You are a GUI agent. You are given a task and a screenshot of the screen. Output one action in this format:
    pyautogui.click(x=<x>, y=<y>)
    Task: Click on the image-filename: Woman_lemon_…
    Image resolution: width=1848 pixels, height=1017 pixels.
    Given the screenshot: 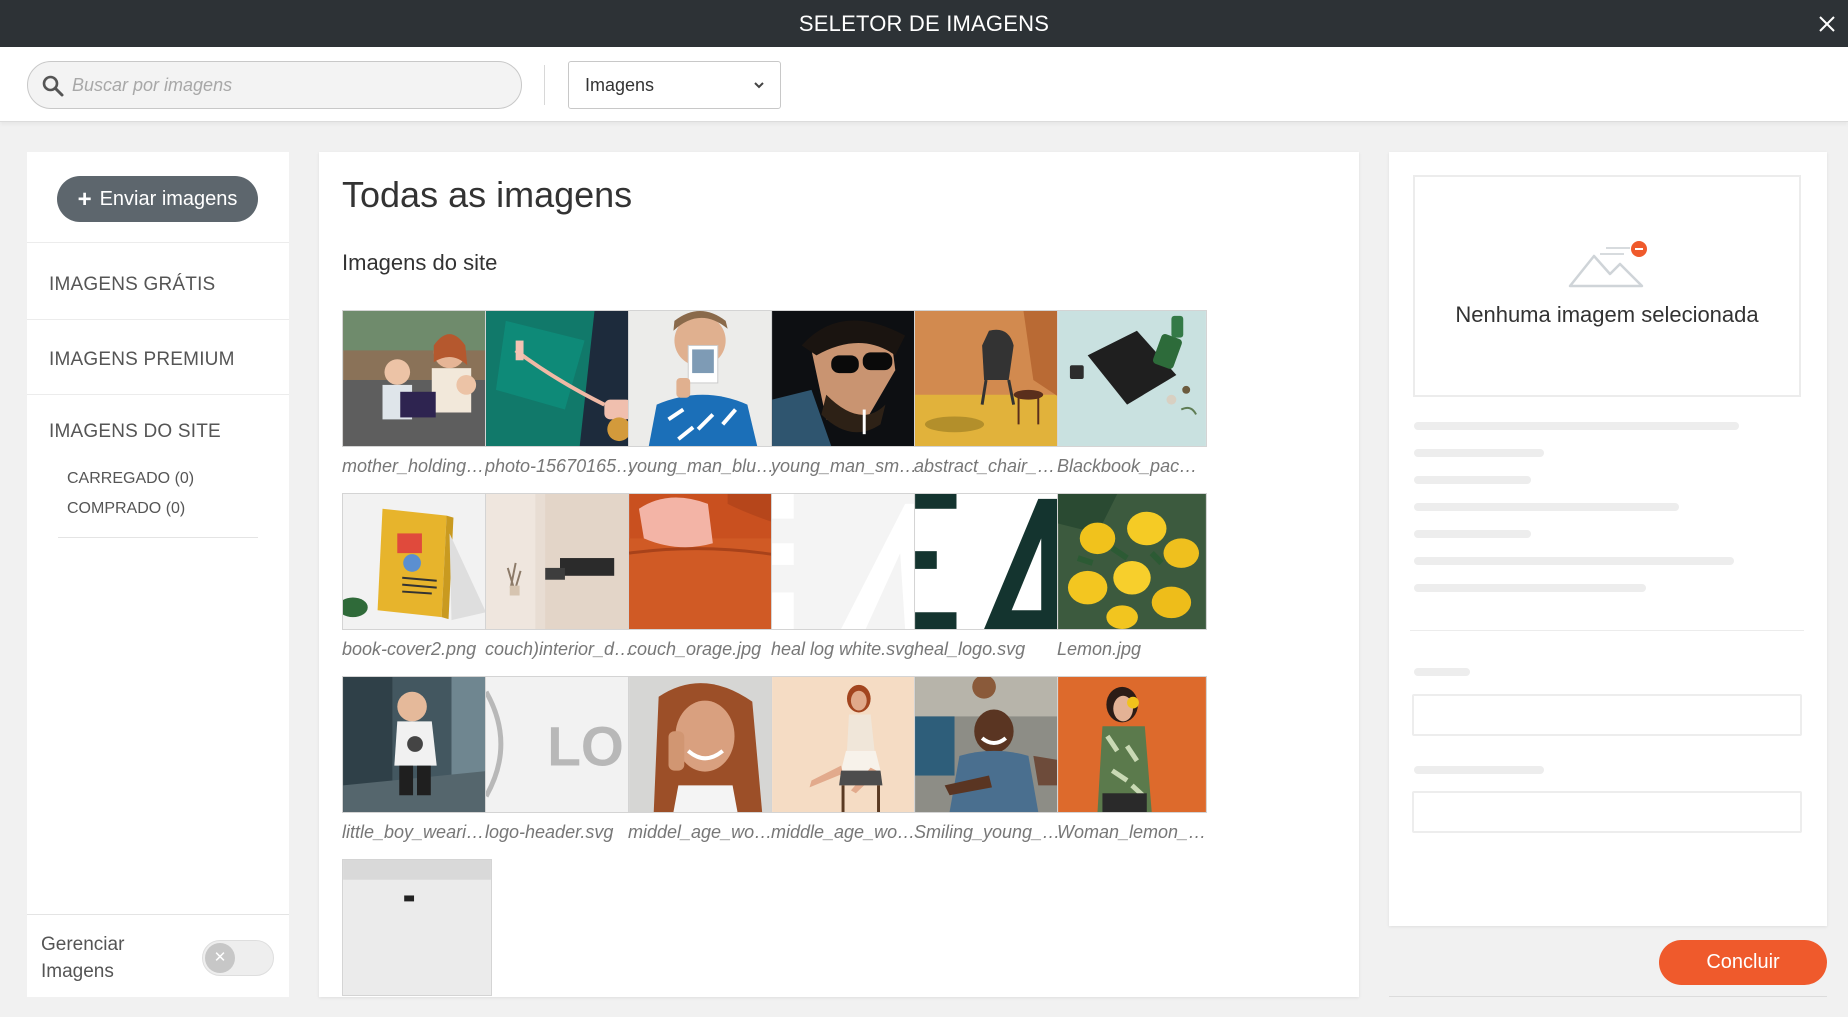 What is the action you would take?
    pyautogui.click(x=1132, y=832)
    